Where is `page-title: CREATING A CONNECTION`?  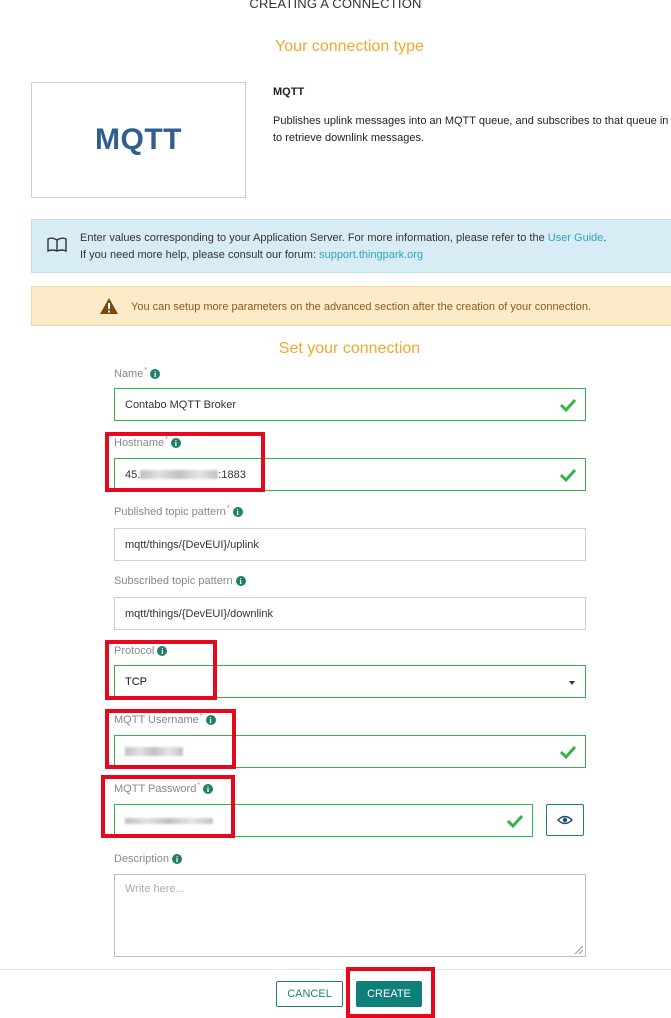 page-title: CREATING A CONNECTION is located at coordinates (335, 5).